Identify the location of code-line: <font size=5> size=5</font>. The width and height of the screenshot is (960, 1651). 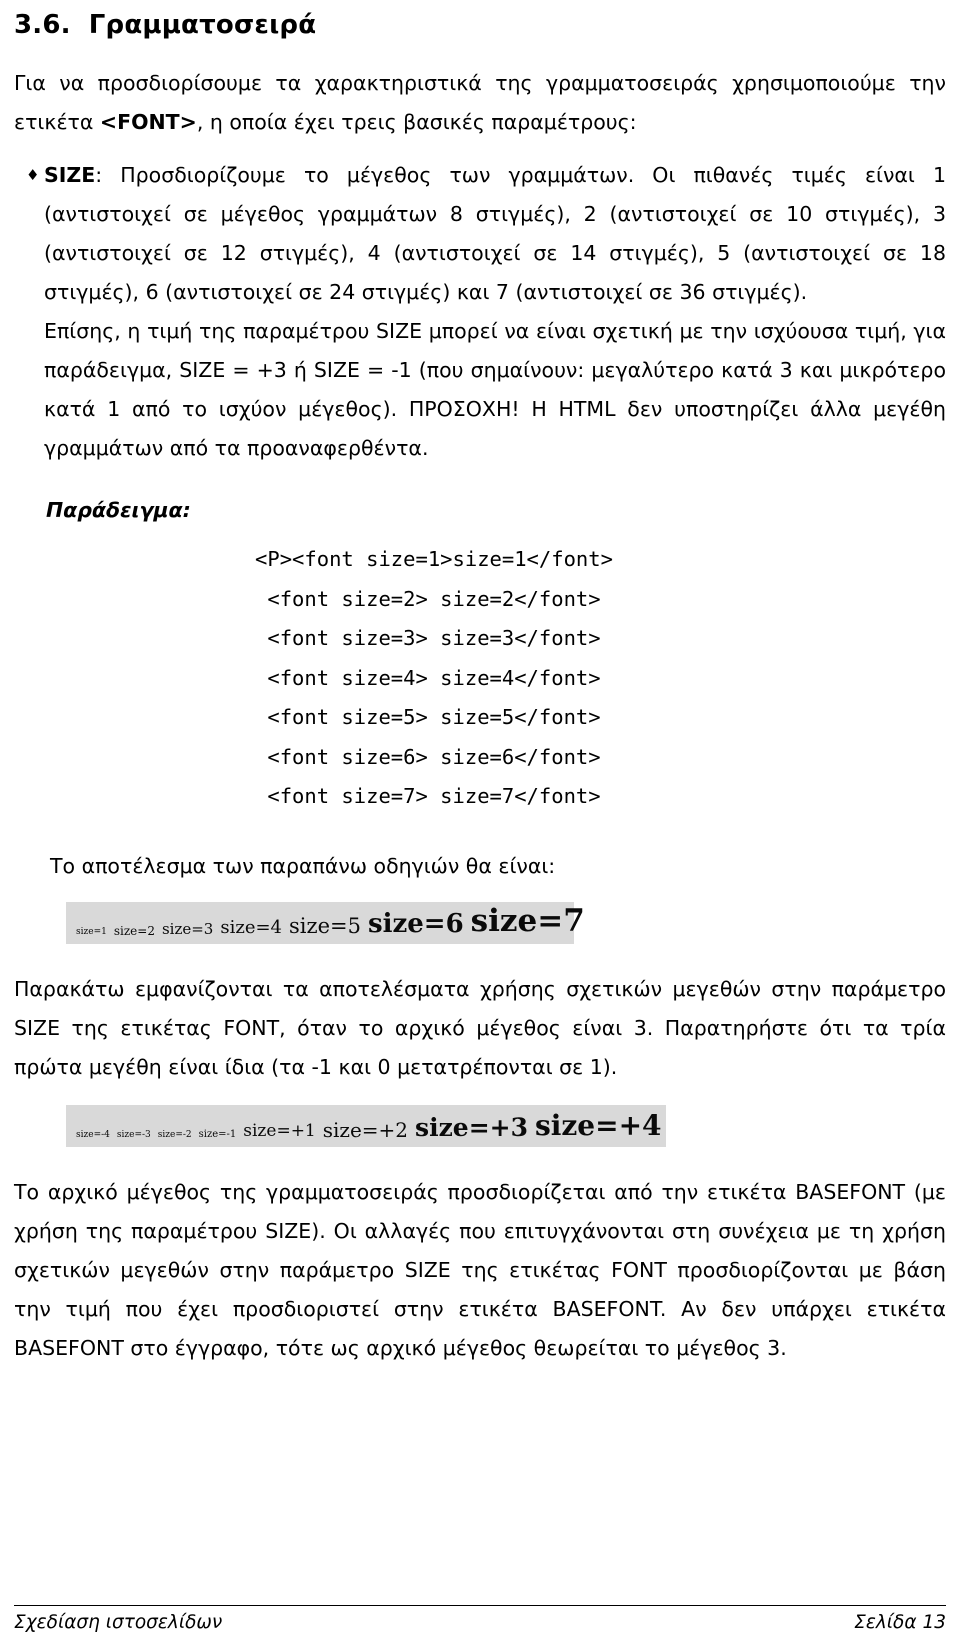
(434, 717).